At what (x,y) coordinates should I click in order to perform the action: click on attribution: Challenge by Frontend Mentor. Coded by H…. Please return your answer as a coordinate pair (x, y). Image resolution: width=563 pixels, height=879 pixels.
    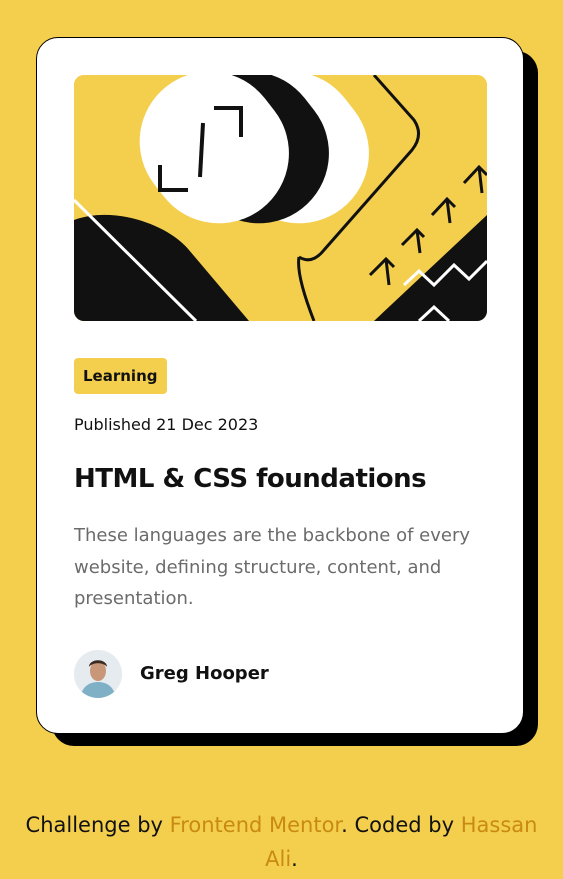
    Looking at the image, I should click on (281, 842).